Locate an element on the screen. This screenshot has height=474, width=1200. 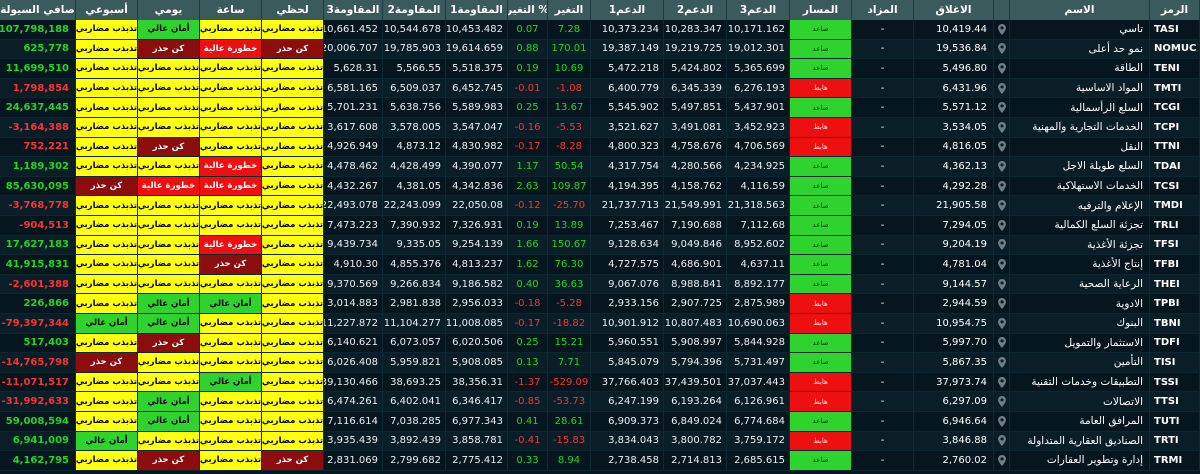
sector-name-cell: تجزئة السلع الكمالية is located at coordinates (1080, 225).